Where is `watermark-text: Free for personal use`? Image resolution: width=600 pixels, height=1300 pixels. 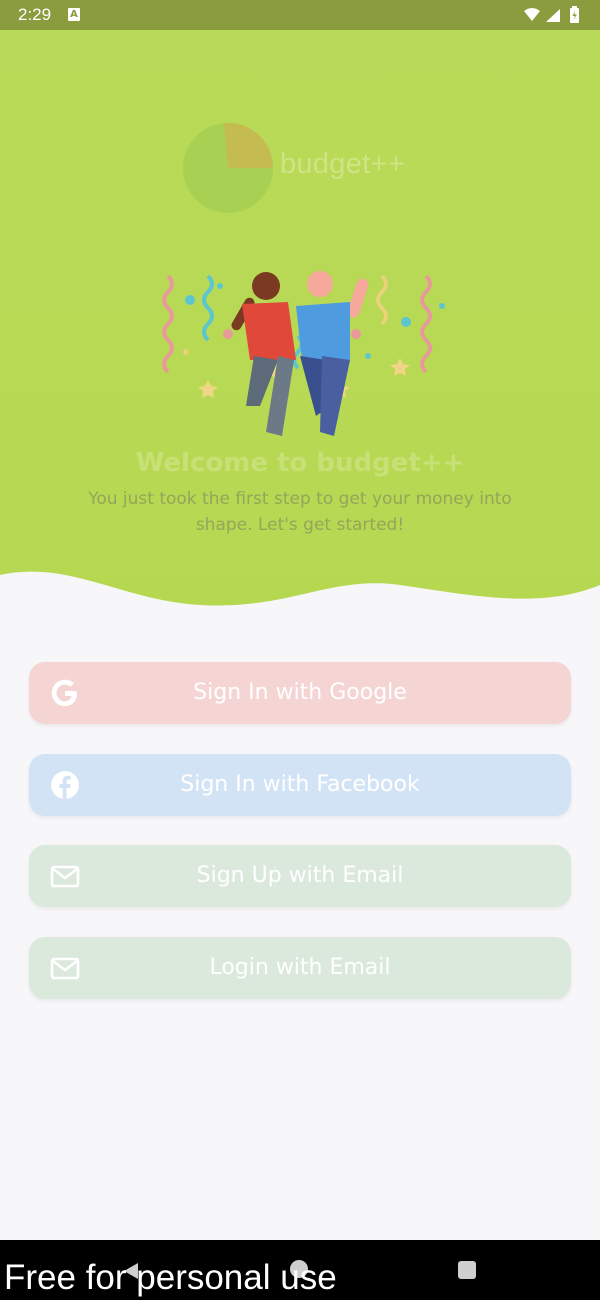
watermark-text: Free for personal use is located at coordinates (170, 1277).